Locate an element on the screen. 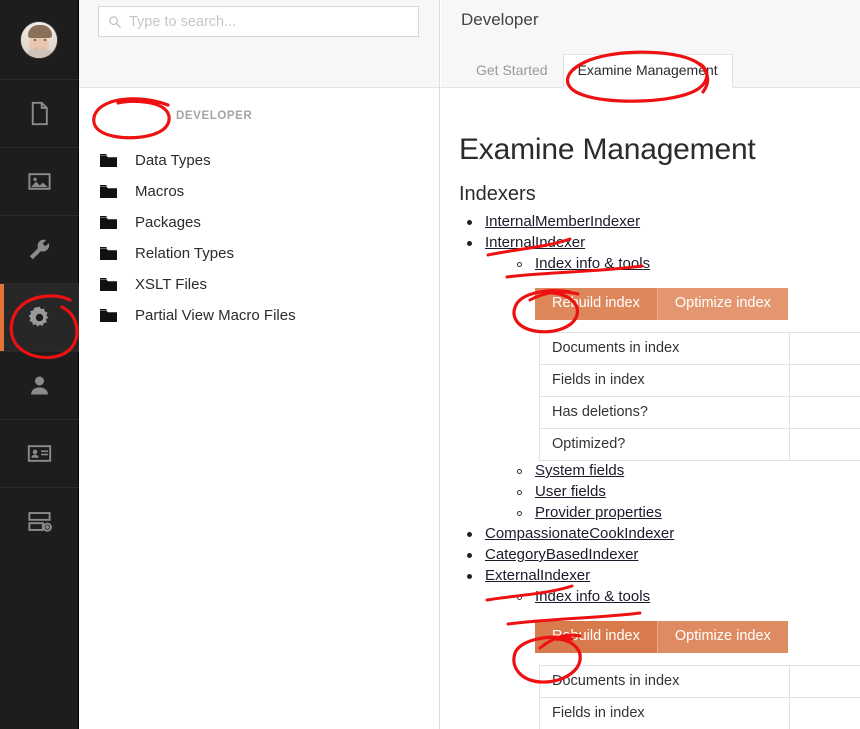 Image resolution: width=860 pixels, height=729 pixels. index-sub-link-item: System fields is located at coordinates (684, 471).